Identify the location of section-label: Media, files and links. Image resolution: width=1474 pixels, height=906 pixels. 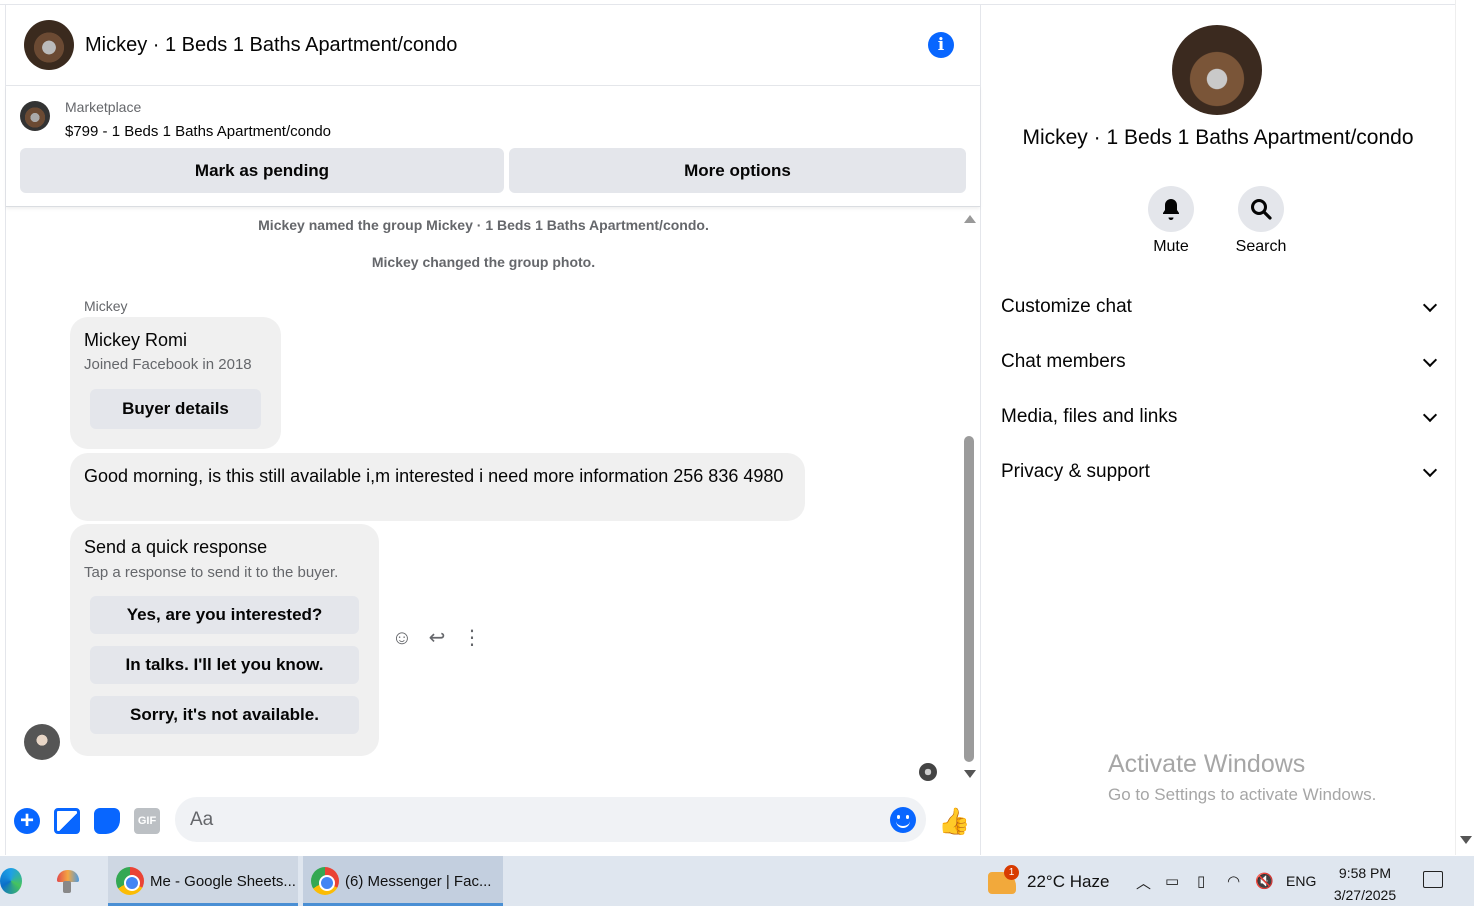
(1089, 416).